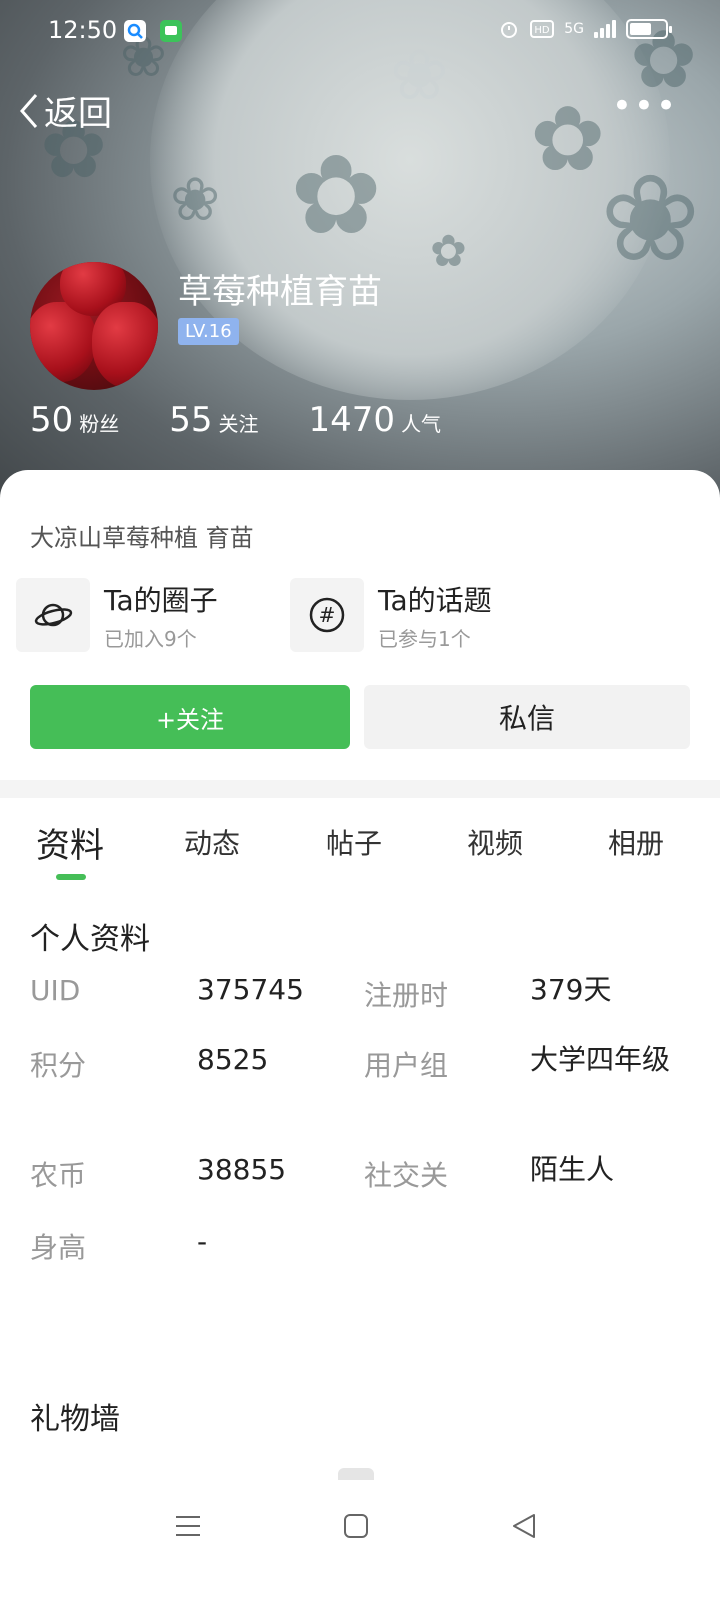 The width and height of the screenshot is (720, 1600). What do you see at coordinates (435, 600) in the screenshot?
I see `topics-title: Ta的话题` at bounding box center [435, 600].